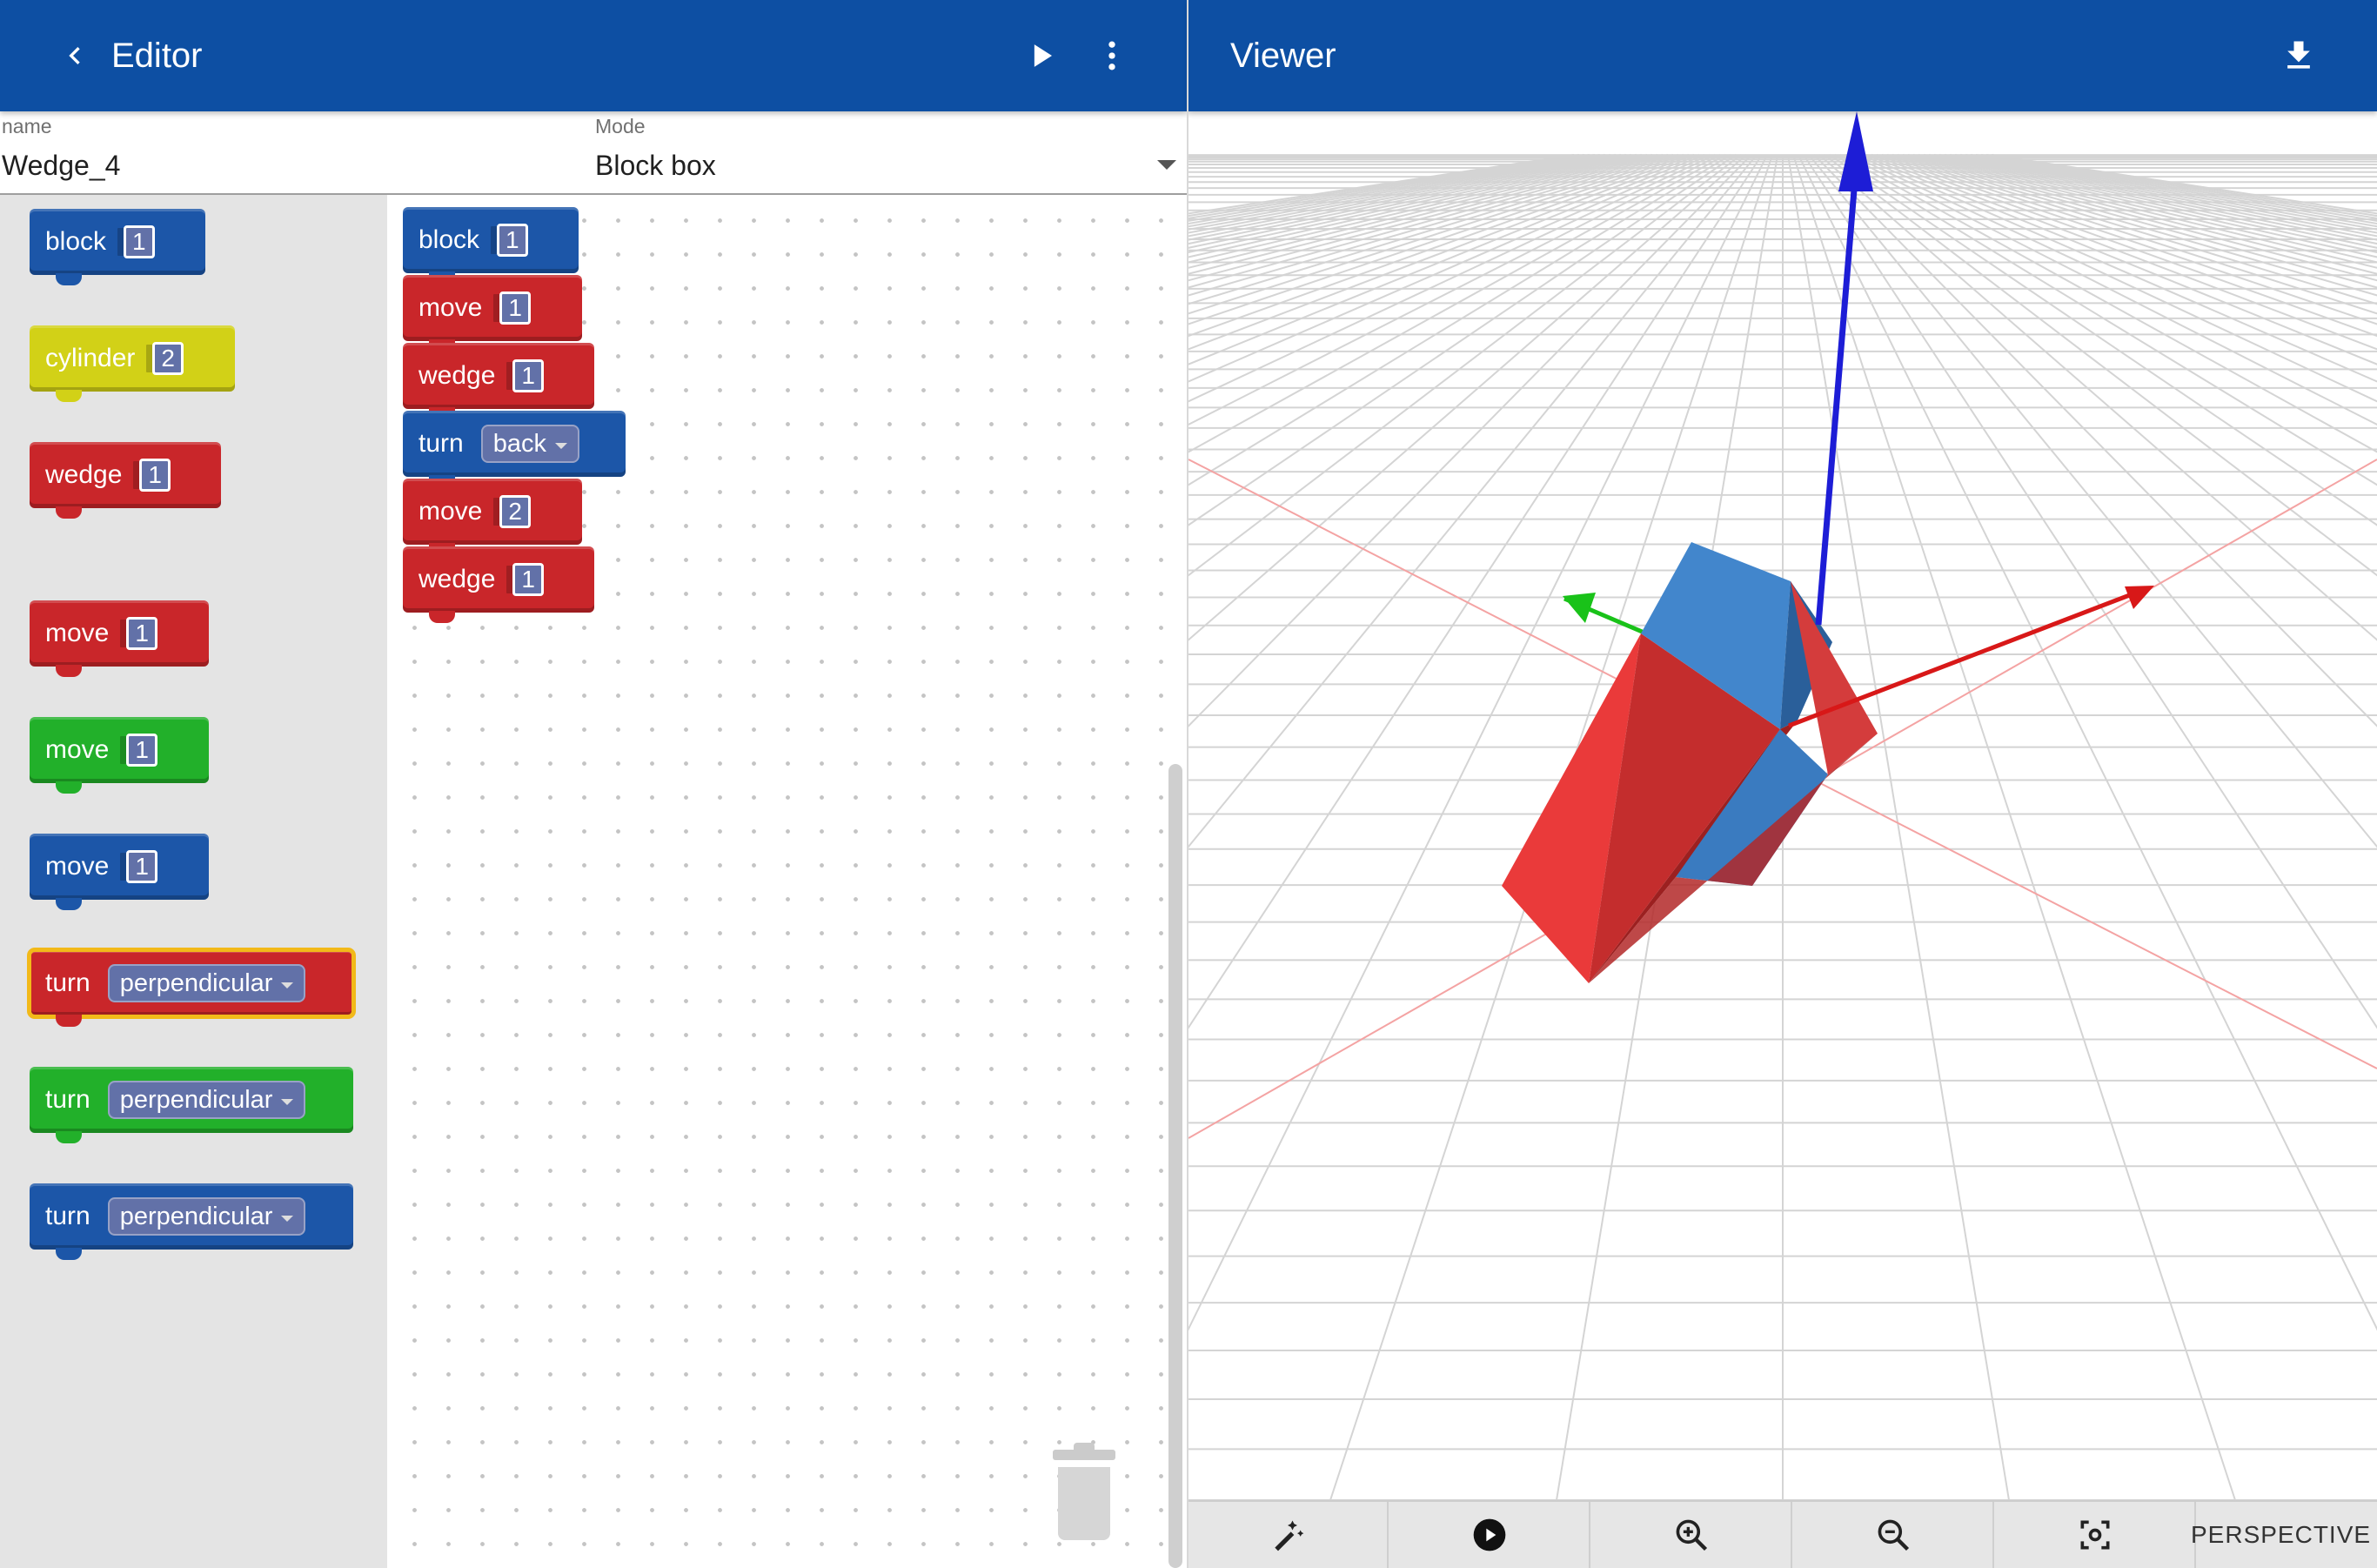  I want to click on workspace-scrollbar, so click(1175, 1166).